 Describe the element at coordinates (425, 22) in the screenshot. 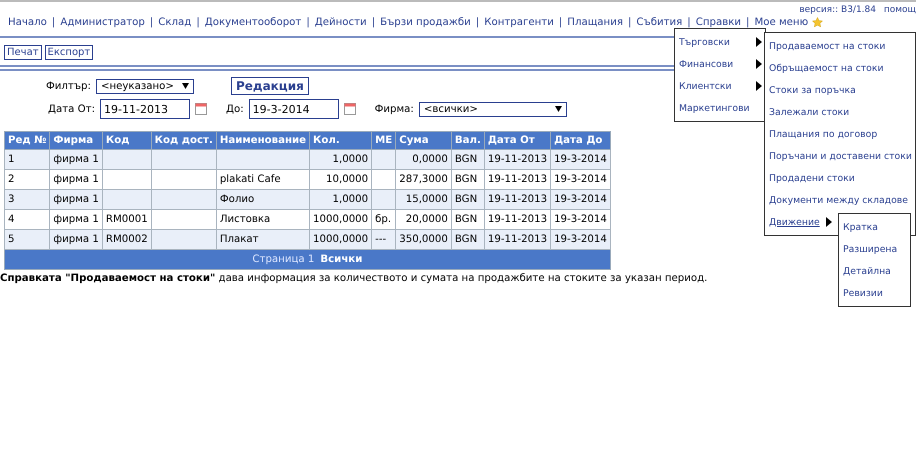

I see `nav-link: Бързи продажби` at that location.